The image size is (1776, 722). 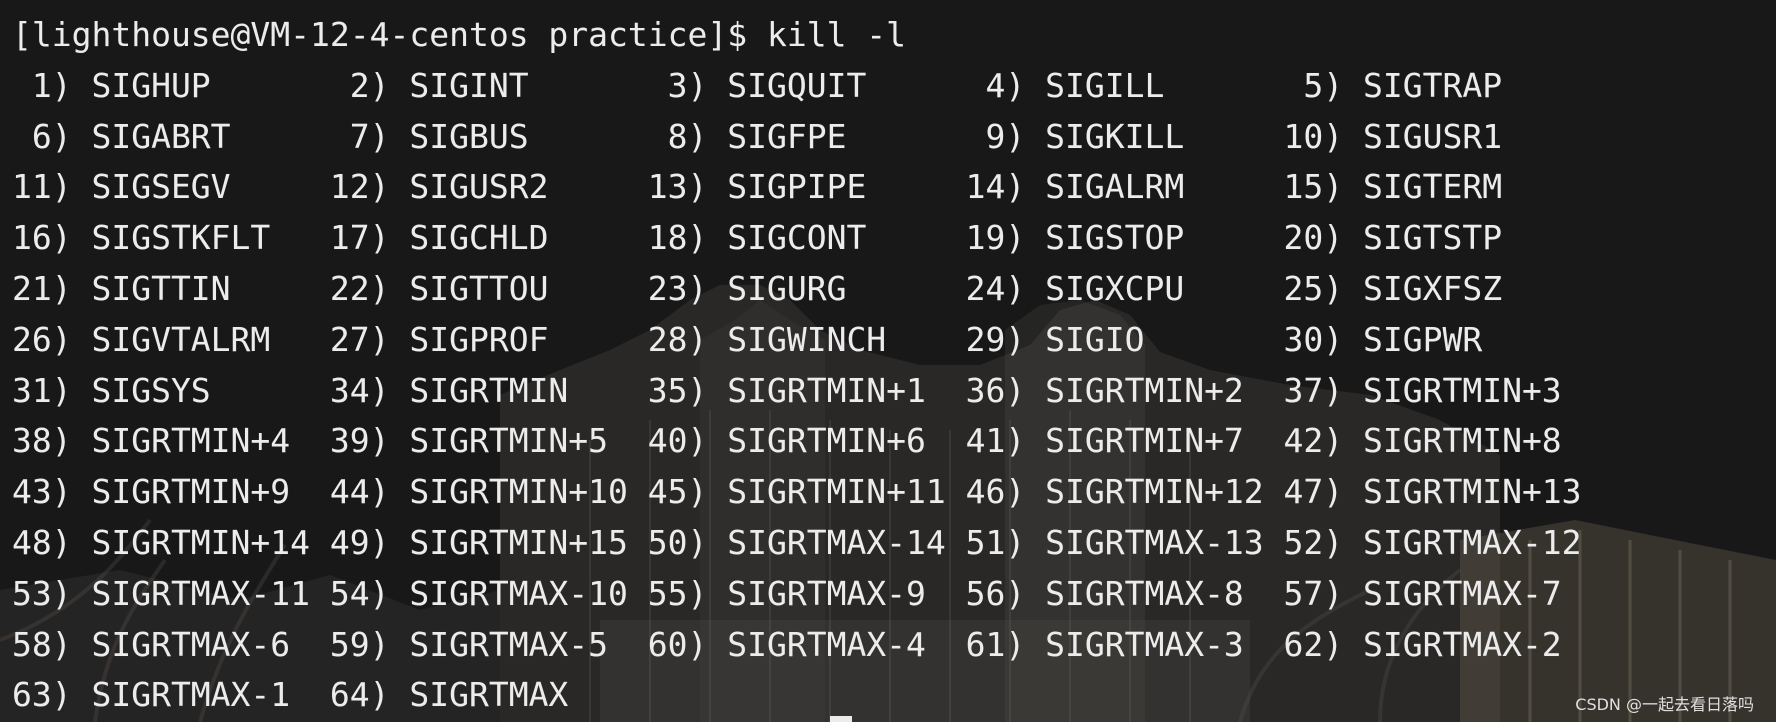 I want to click on terminal-cursor, so click(x=841, y=719).